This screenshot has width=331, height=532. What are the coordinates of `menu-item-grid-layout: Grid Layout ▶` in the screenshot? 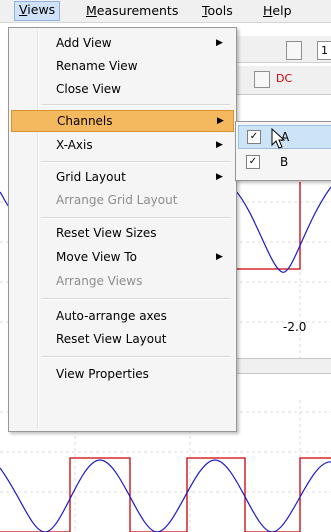 It's located at (122, 177).